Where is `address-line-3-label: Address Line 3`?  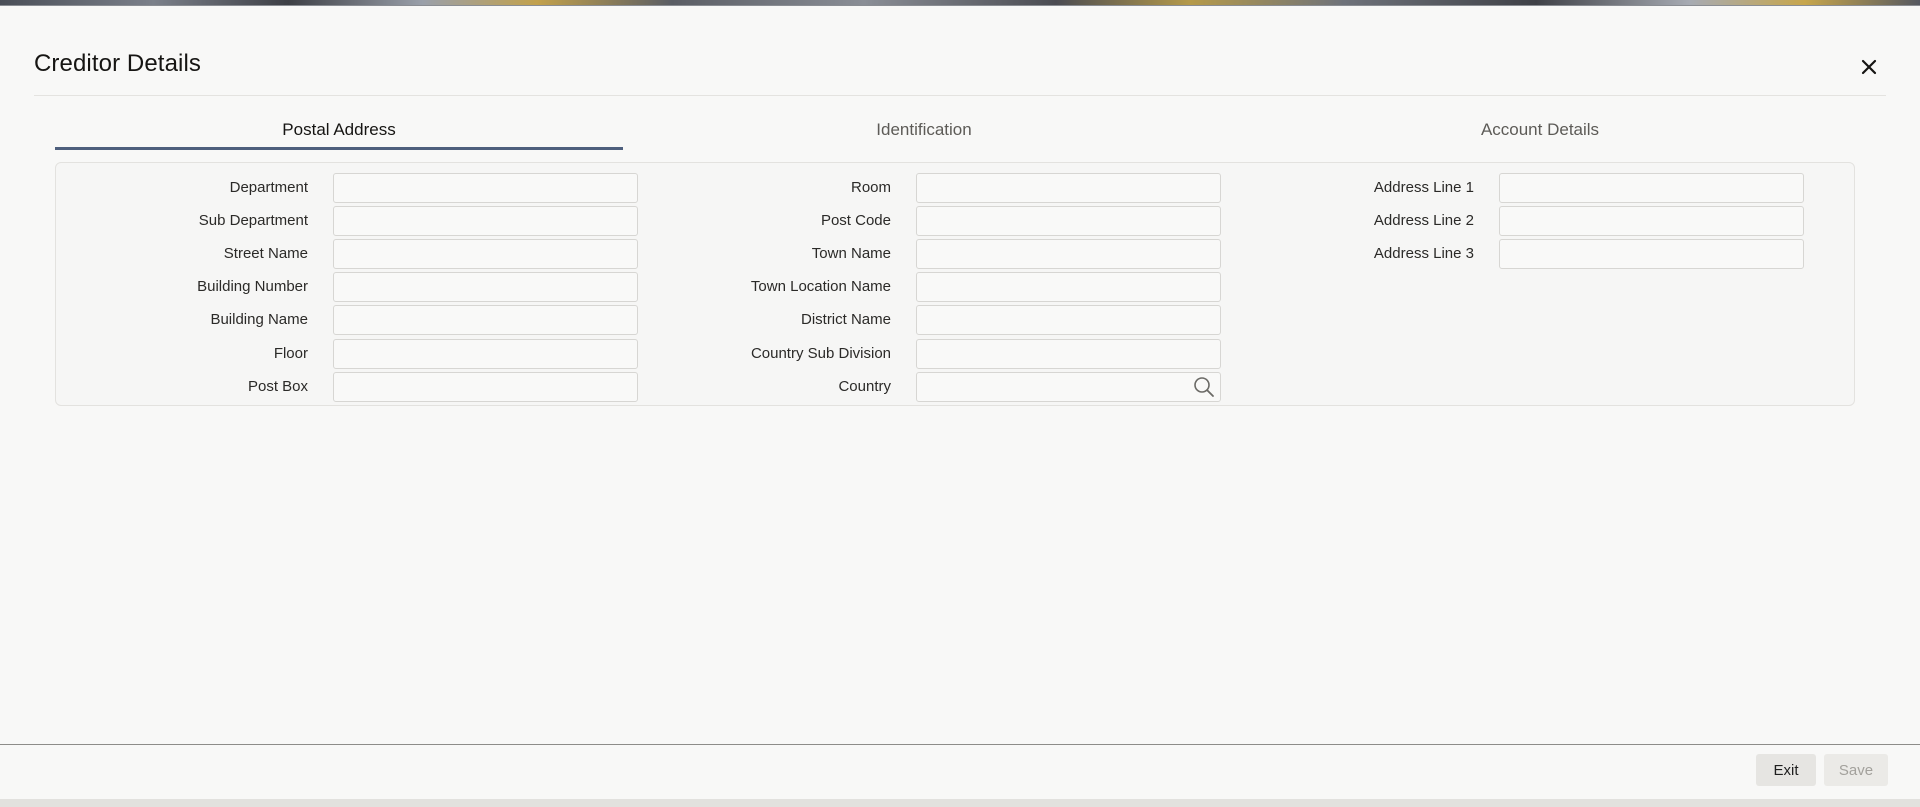 address-line-3-label: Address Line 3 is located at coordinates (1423, 253).